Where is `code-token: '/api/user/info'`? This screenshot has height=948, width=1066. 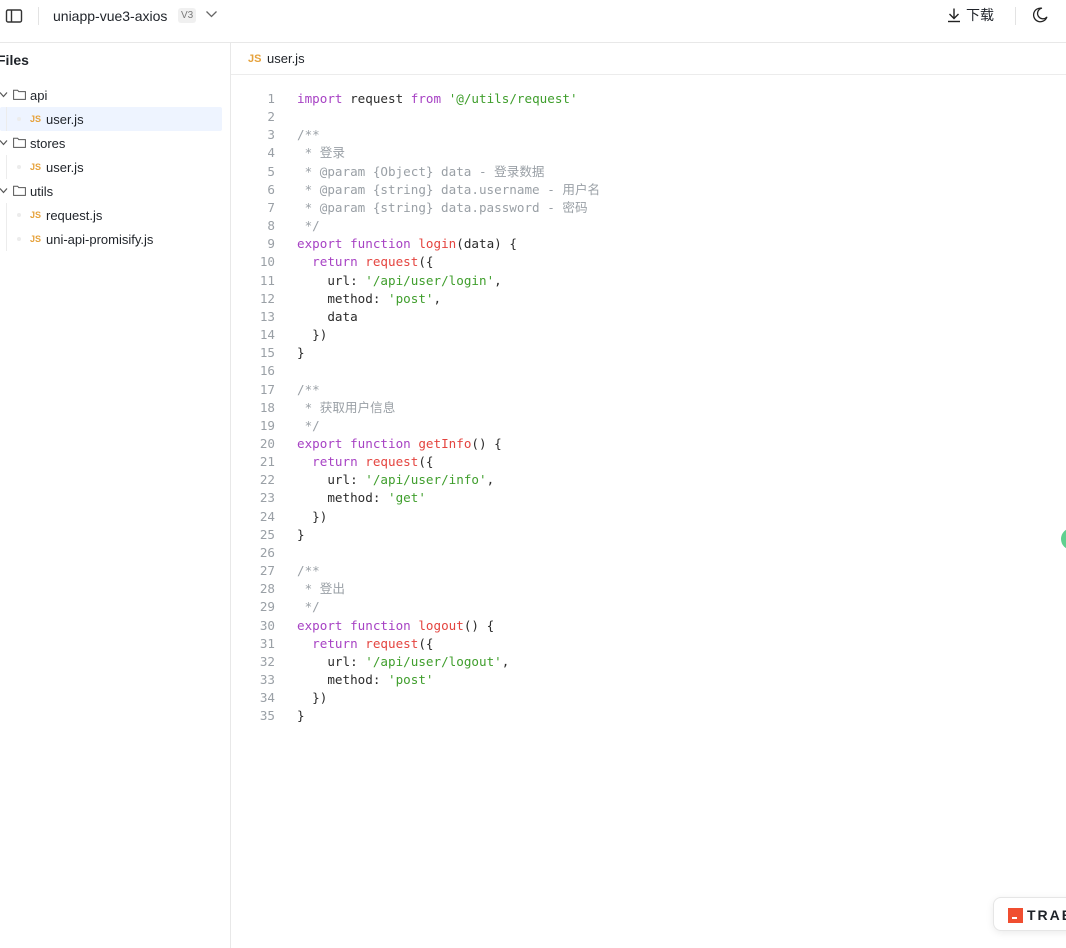
code-token: '/api/user/info' is located at coordinates (426, 480).